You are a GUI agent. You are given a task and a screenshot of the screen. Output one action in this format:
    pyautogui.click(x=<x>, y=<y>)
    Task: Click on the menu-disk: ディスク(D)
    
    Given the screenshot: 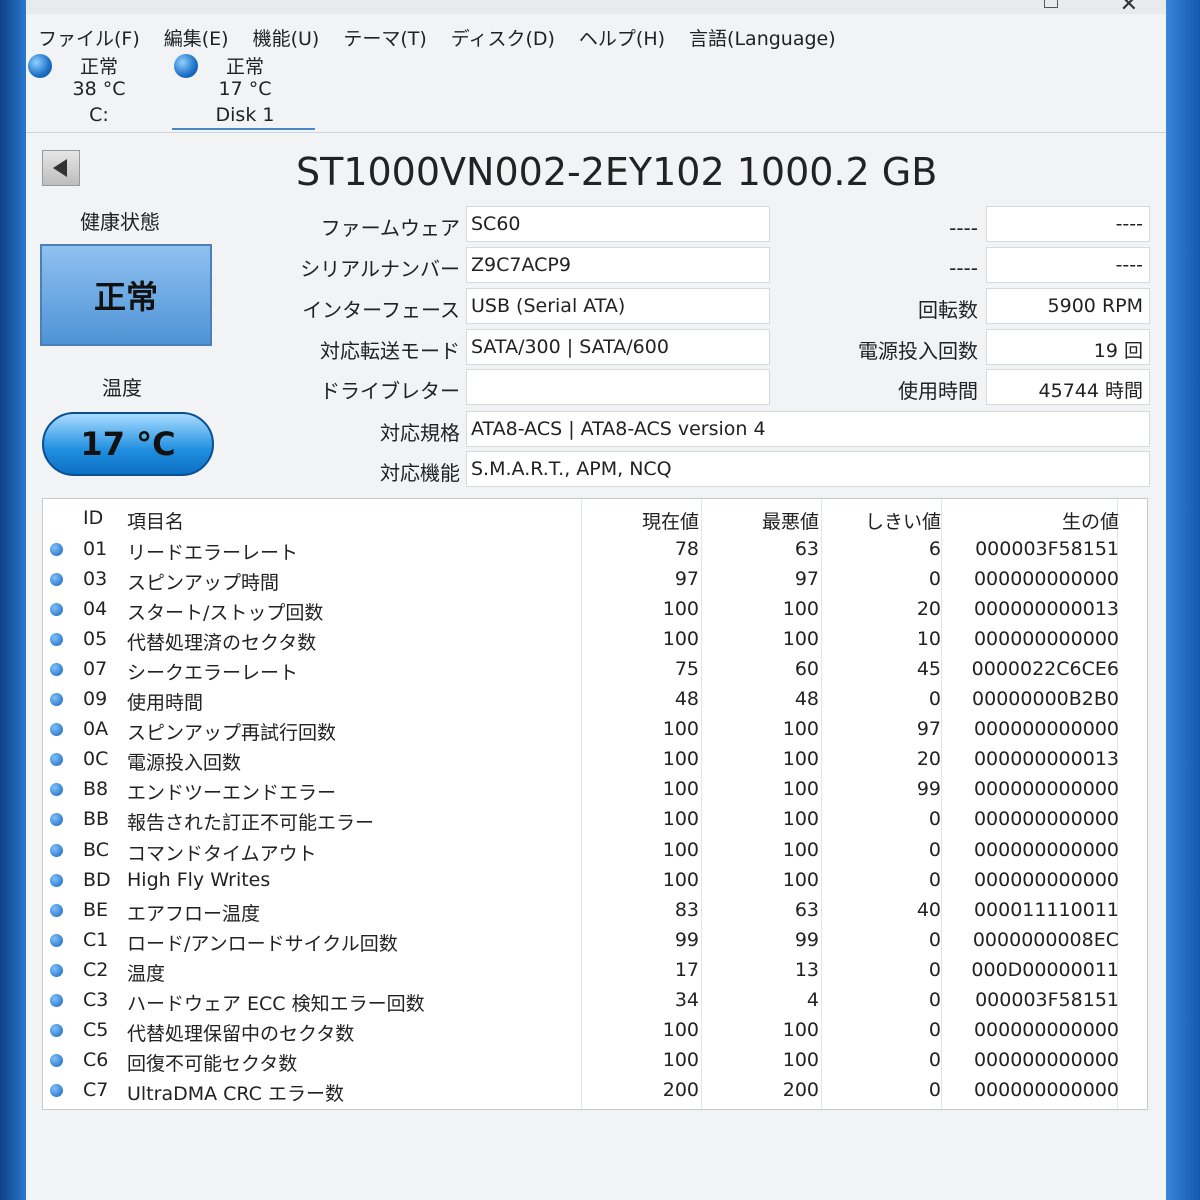 What is the action you would take?
    pyautogui.click(x=503, y=37)
    